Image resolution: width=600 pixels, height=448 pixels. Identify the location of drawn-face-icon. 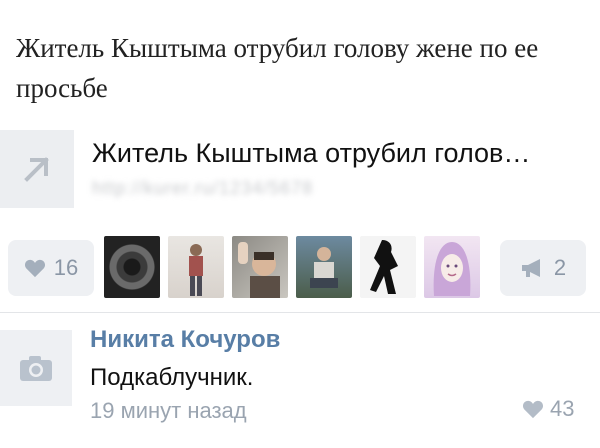
(452, 269).